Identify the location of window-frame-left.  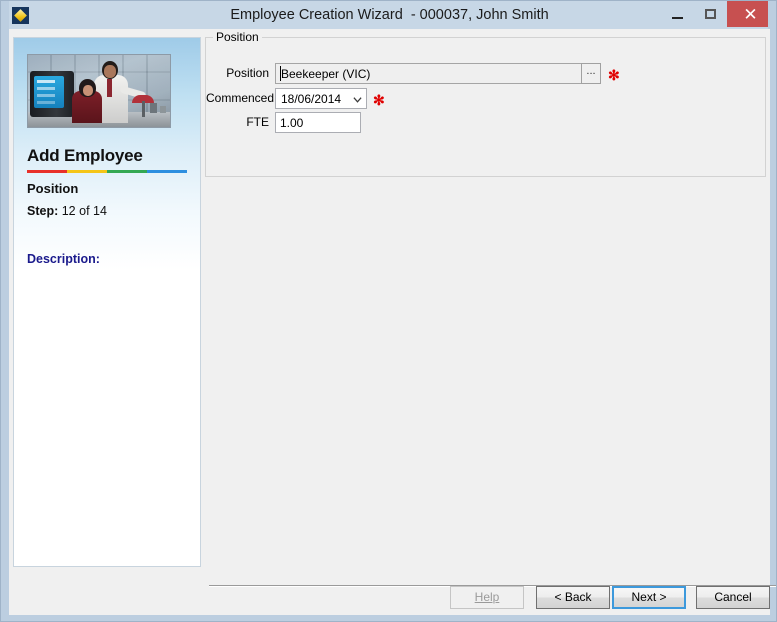
(5, 311).